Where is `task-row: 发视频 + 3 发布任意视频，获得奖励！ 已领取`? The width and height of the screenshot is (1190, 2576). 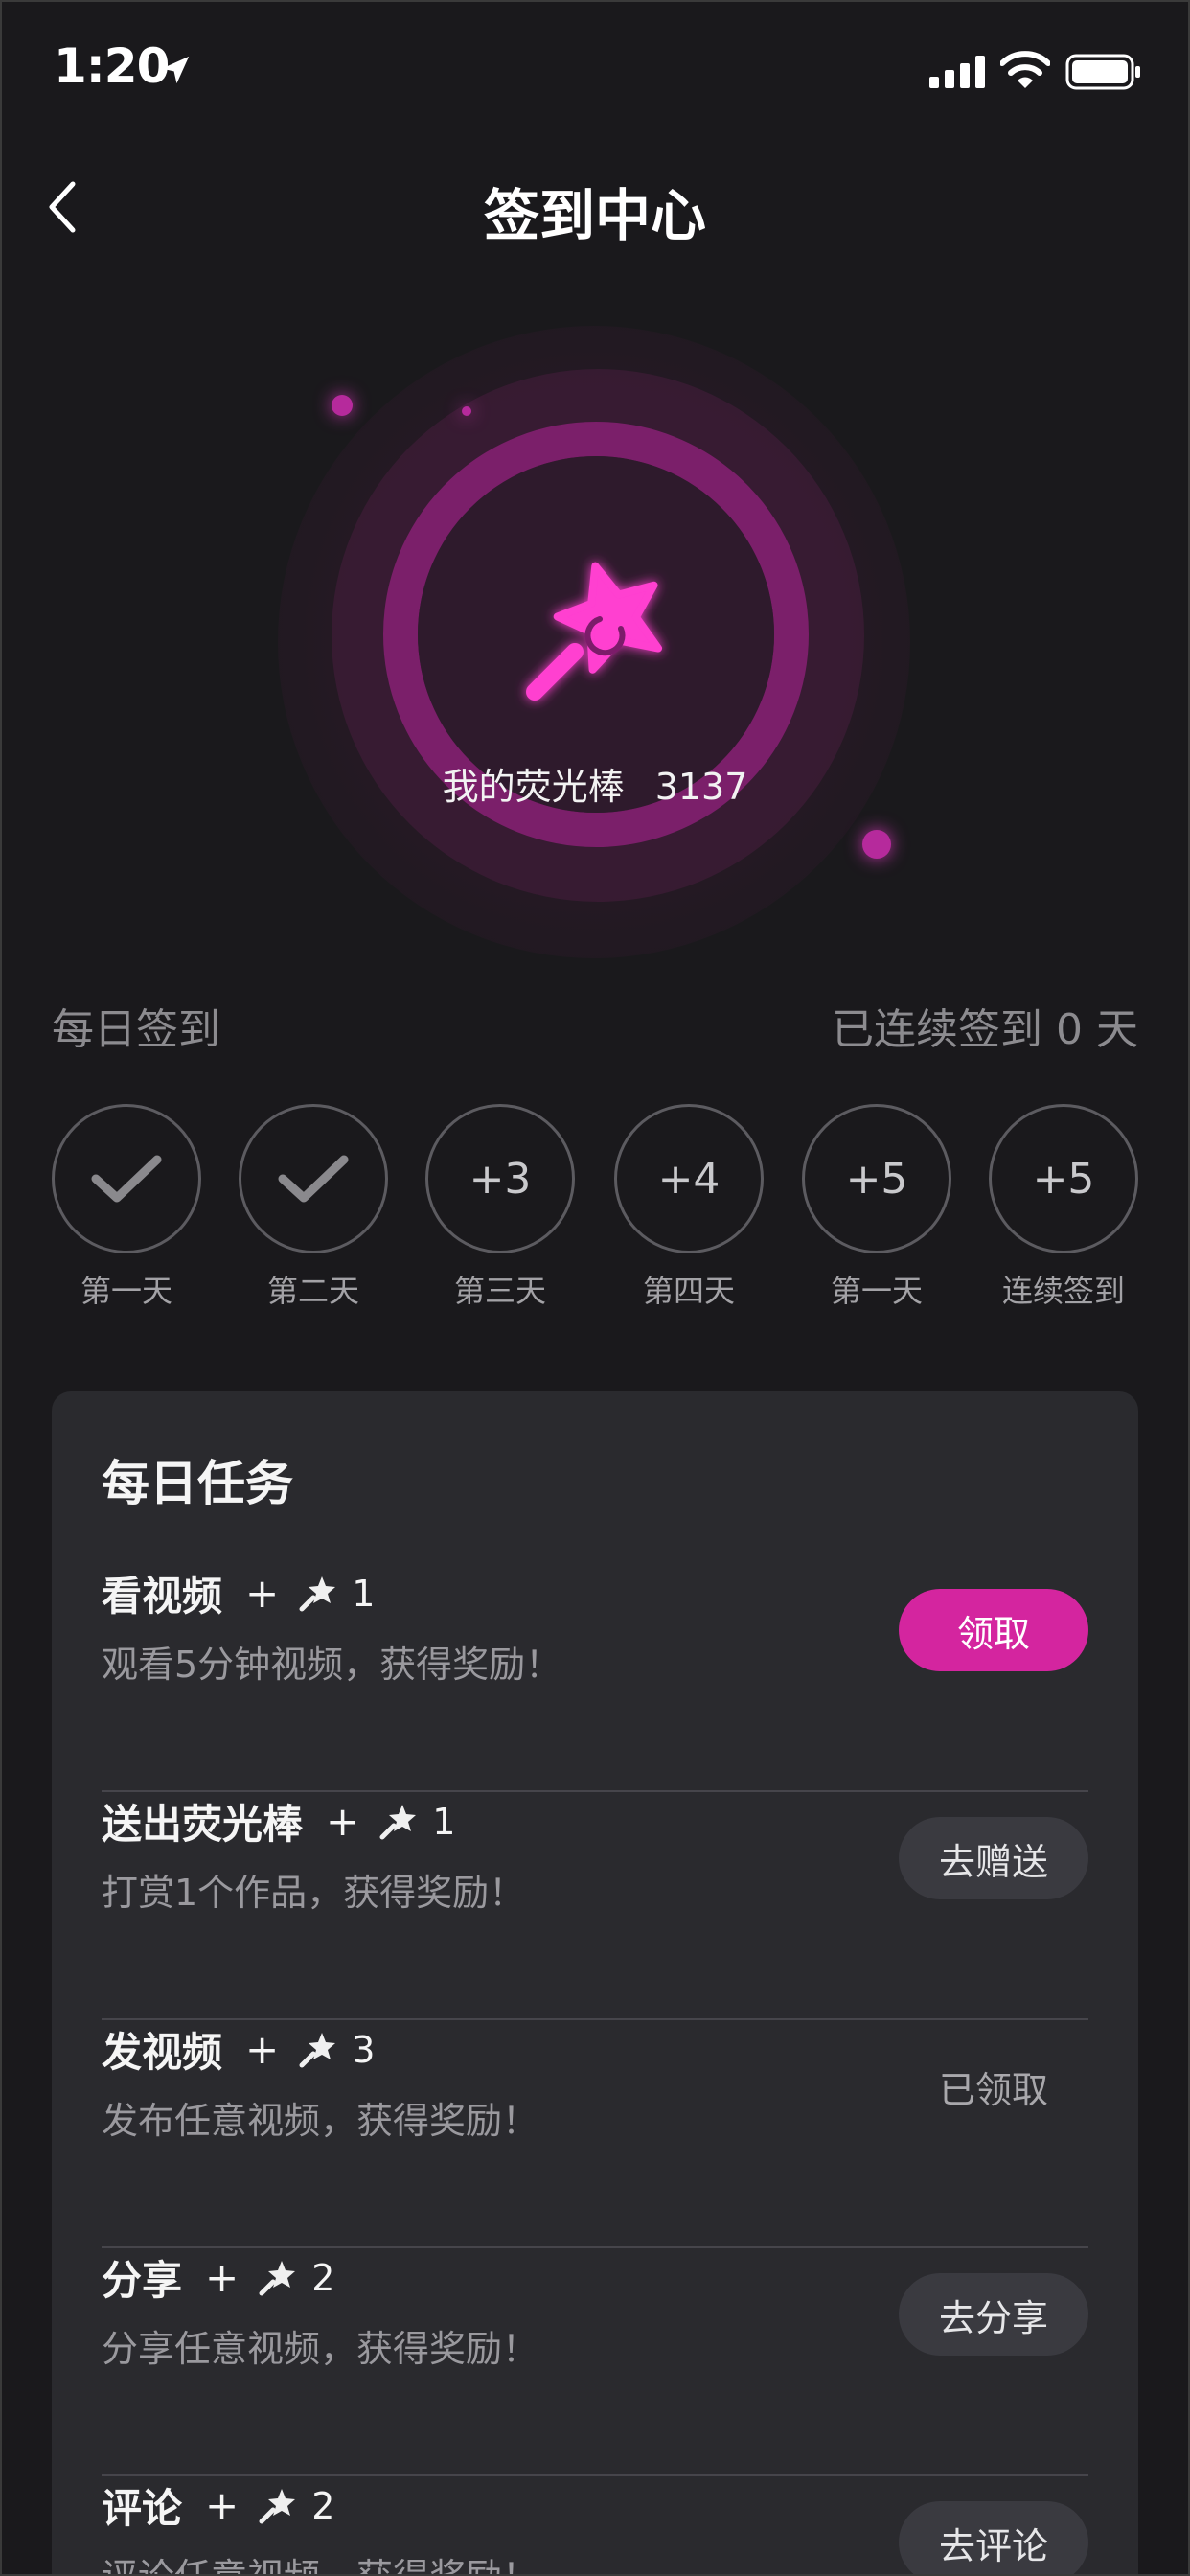
task-row: 发视频 + 3 发布任意视频，获得奖励！ 已领取 is located at coordinates (595, 2134).